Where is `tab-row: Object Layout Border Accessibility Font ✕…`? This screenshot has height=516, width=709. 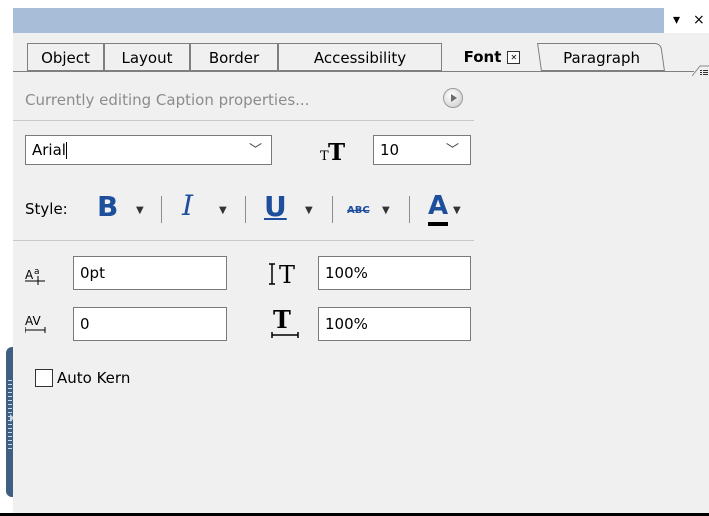 tab-row: Object Layout Border Accessibility Font ✕… is located at coordinates (361, 58).